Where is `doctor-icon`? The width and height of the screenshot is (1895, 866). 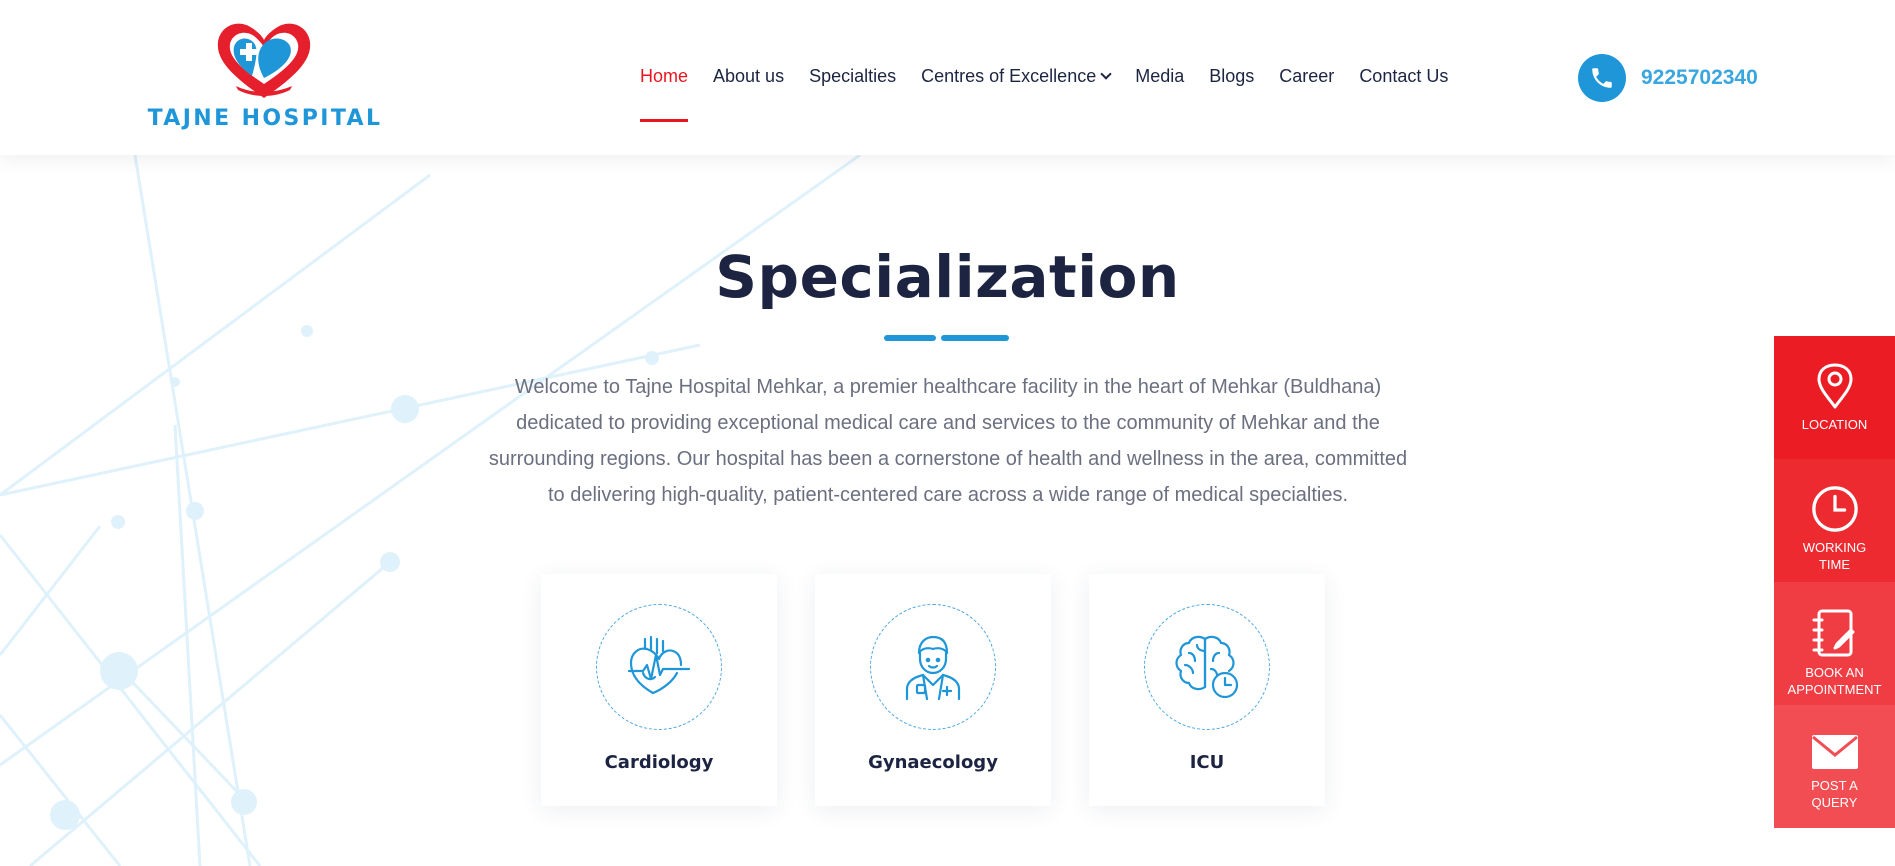 doctor-icon is located at coordinates (933, 668).